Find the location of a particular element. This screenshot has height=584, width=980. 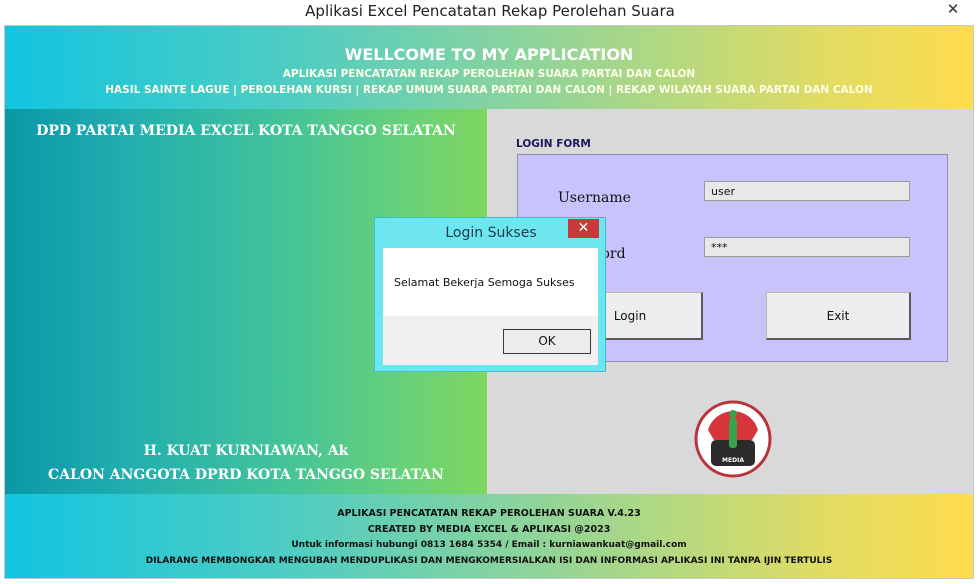

dialog-ok-button: OK is located at coordinates (547, 341).